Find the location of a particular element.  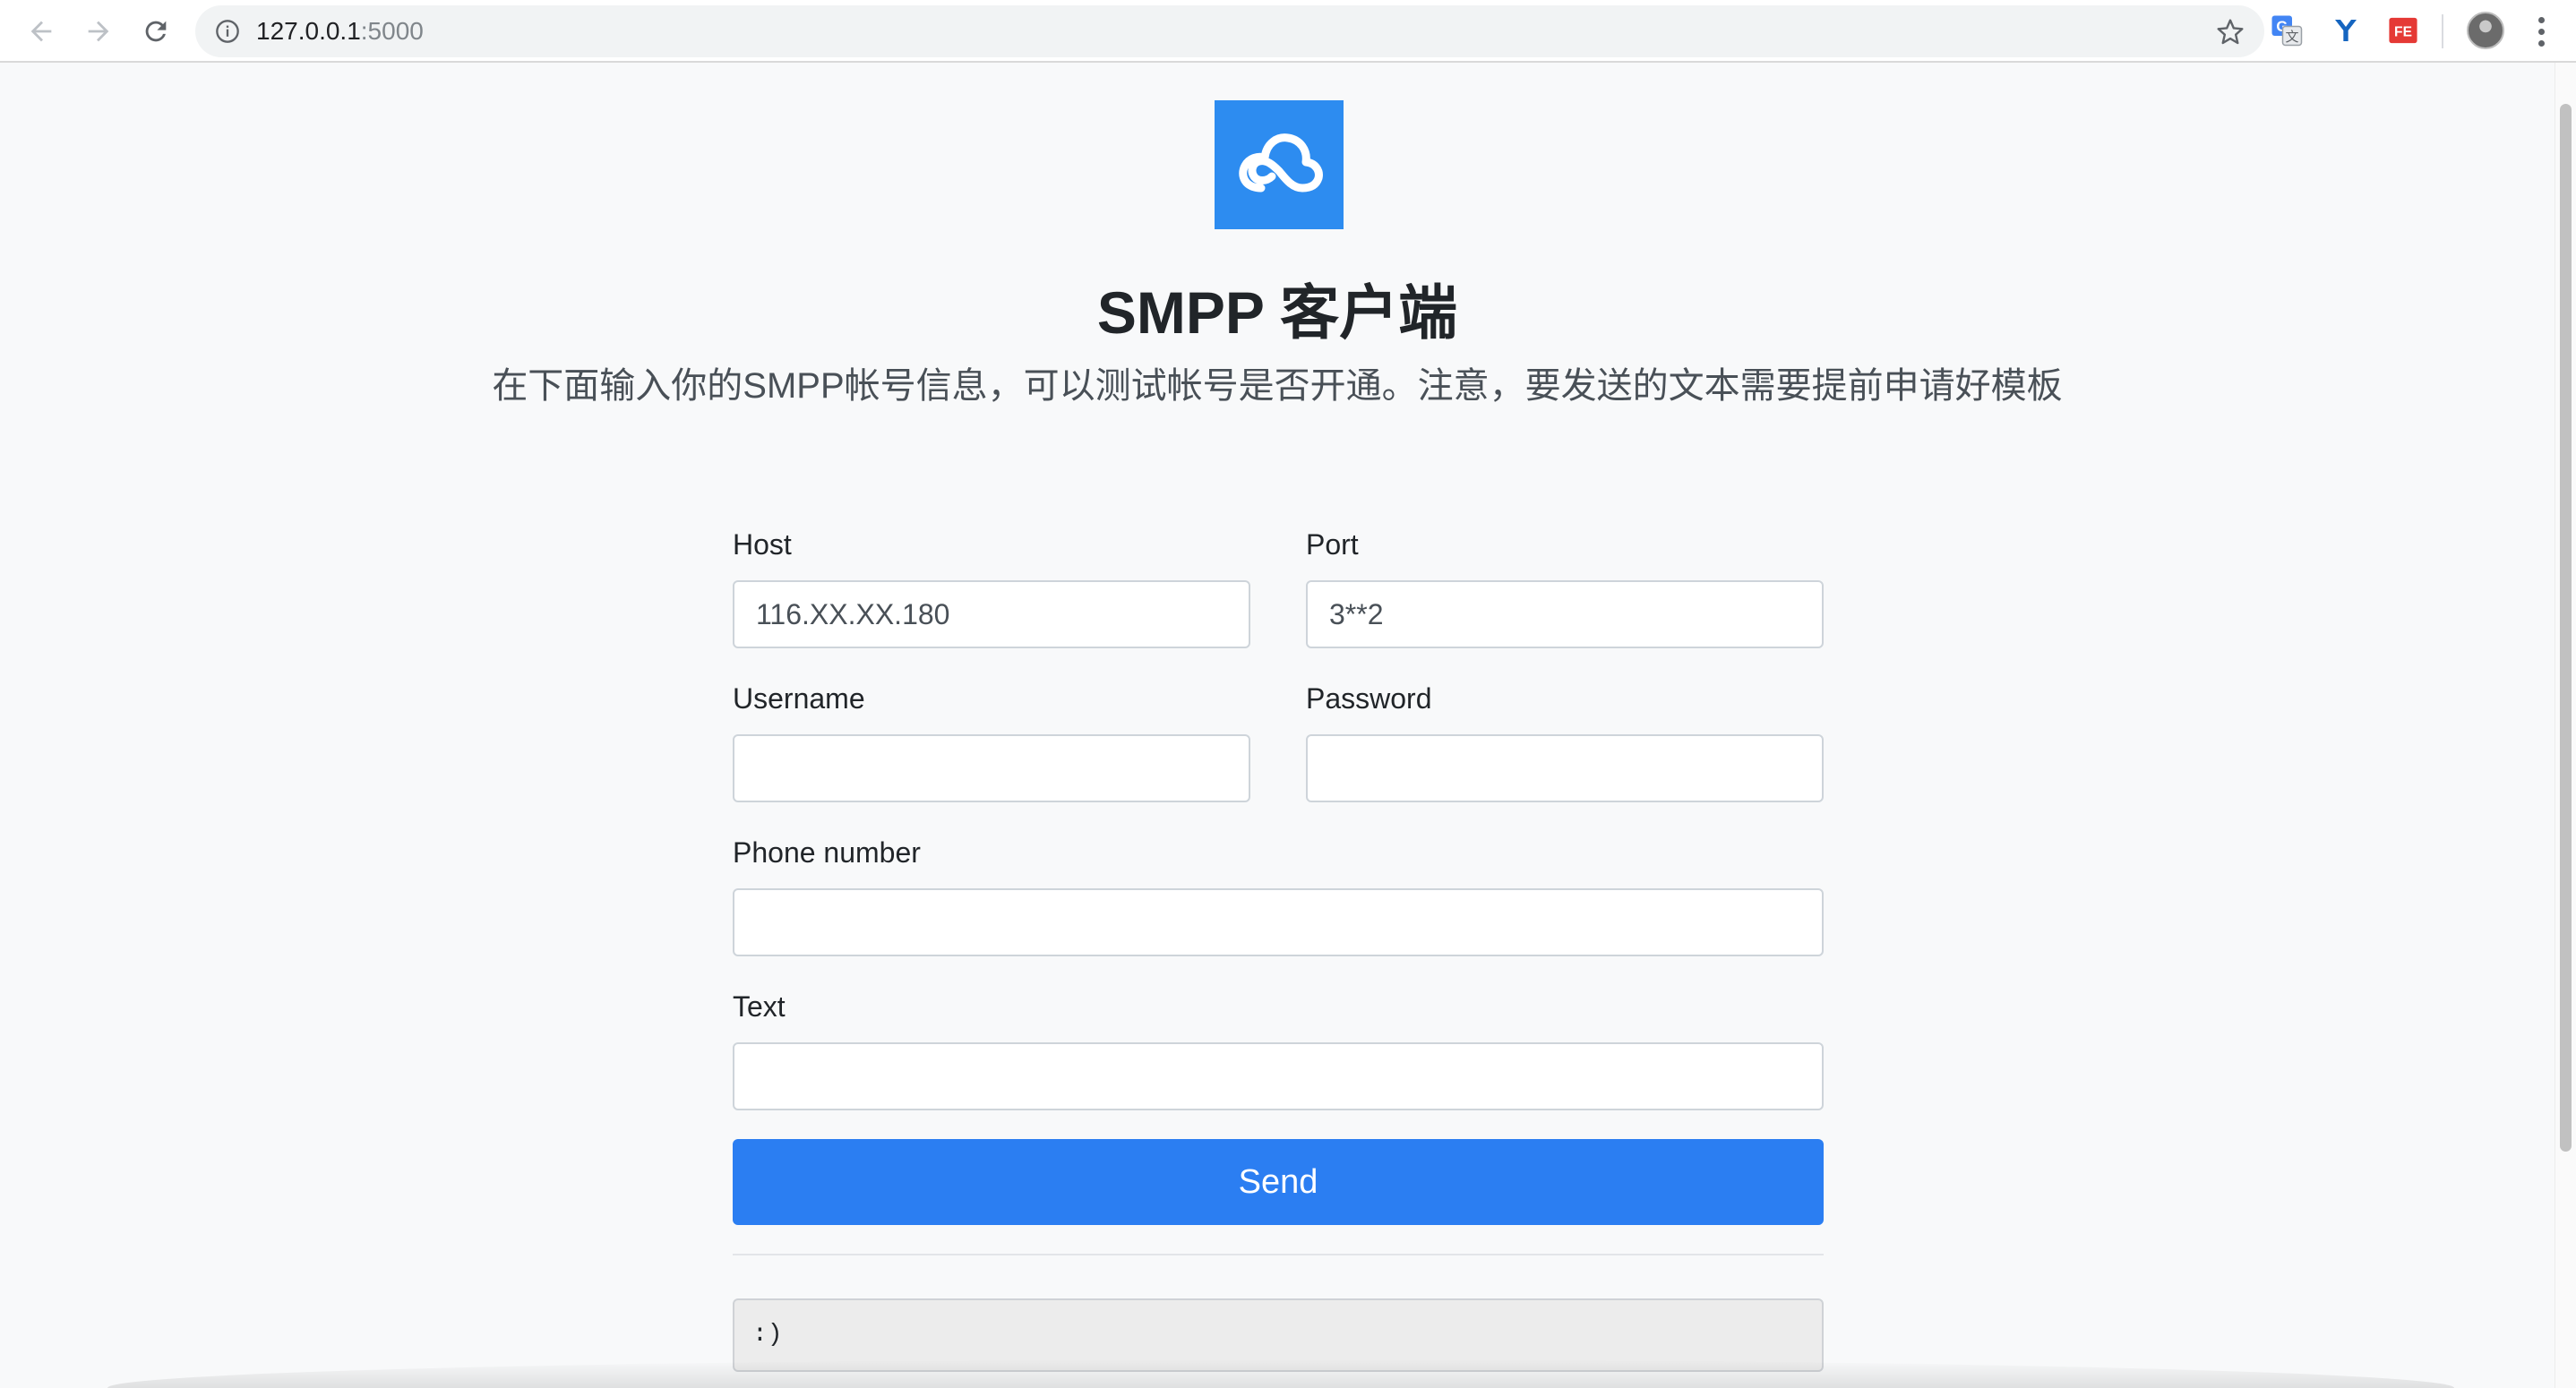

cloud-icon is located at coordinates (1281, 163).